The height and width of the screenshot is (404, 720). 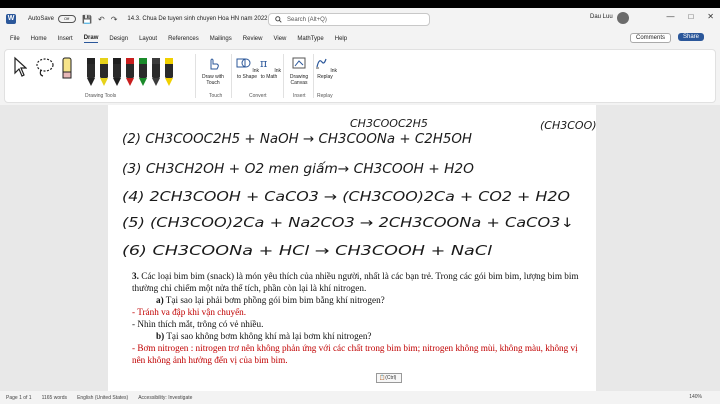 I want to click on drawing-tools-group-label: Drawing Tools, so click(x=101, y=96).